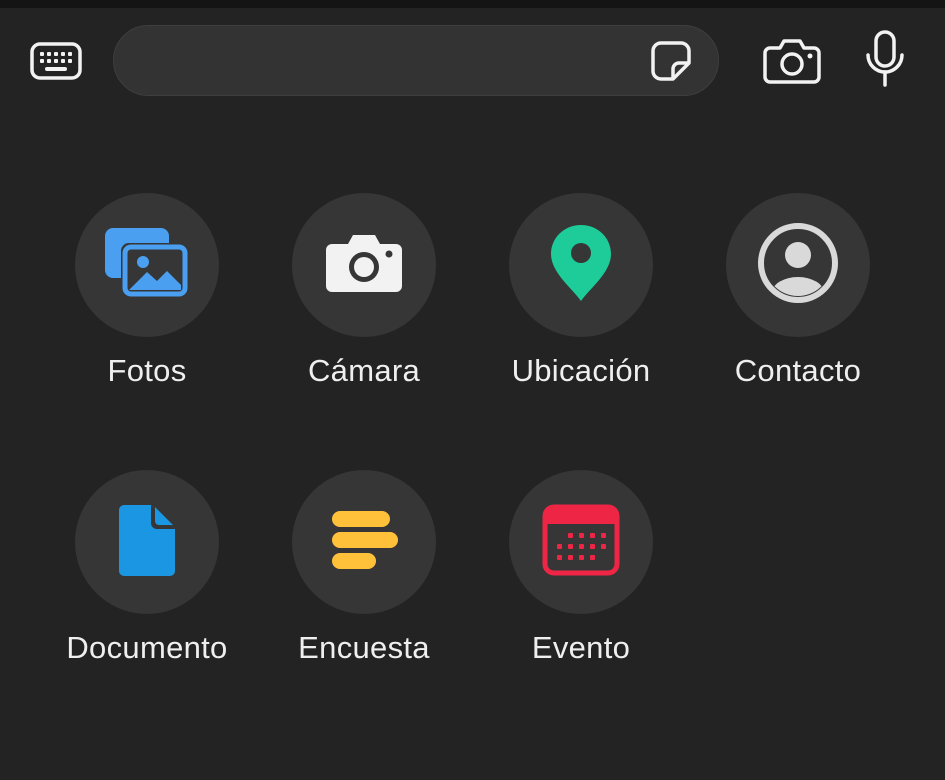 This screenshot has width=945, height=780. I want to click on calendar-event-icon, so click(581, 542).